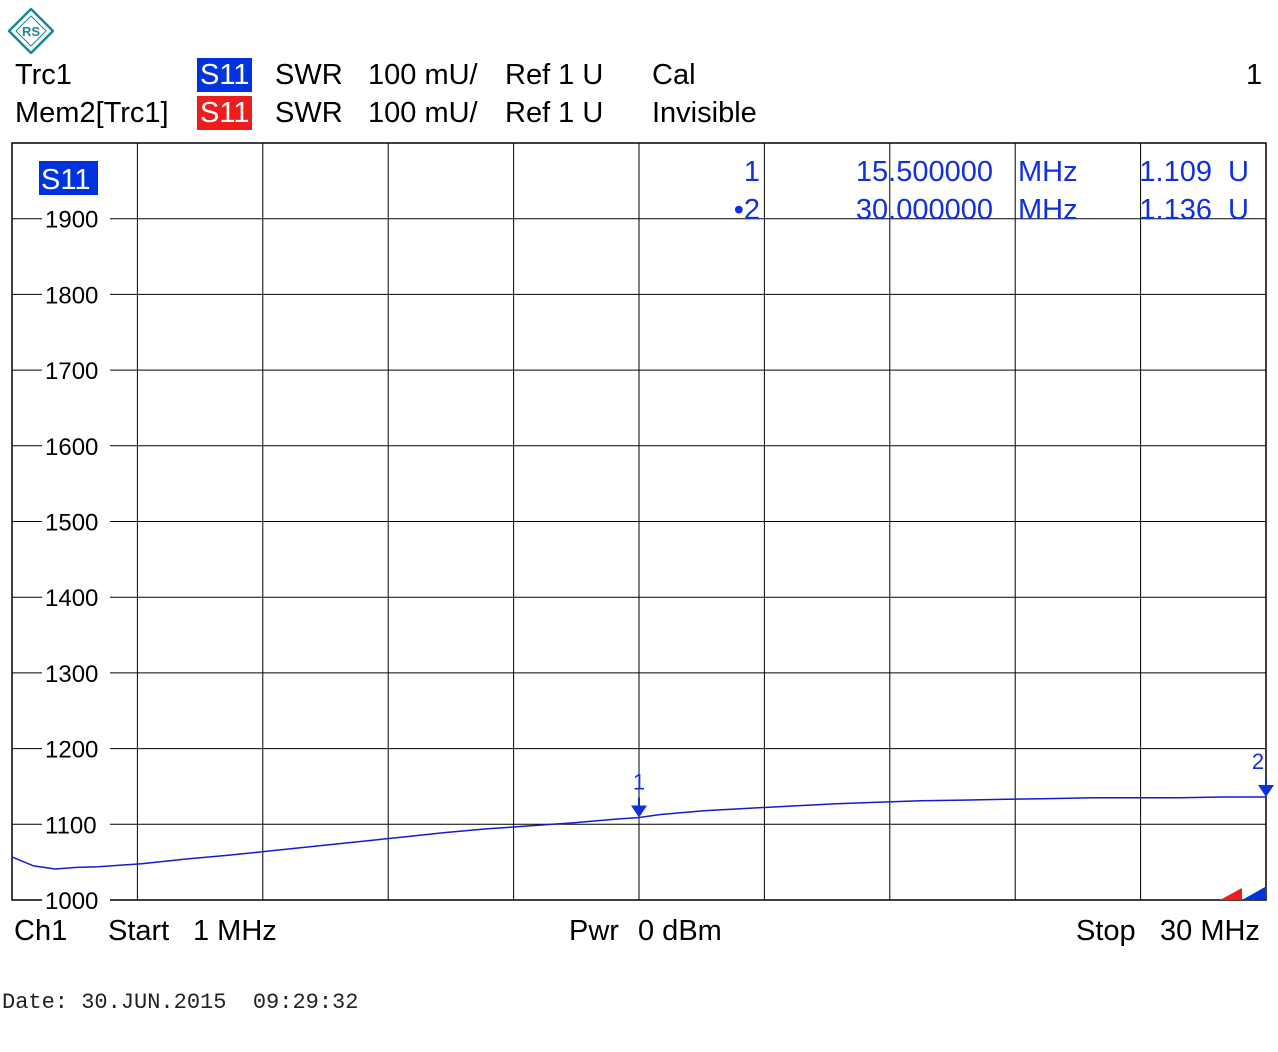  What do you see at coordinates (594, 931) in the screenshot?
I see `power-label: Pwr` at bounding box center [594, 931].